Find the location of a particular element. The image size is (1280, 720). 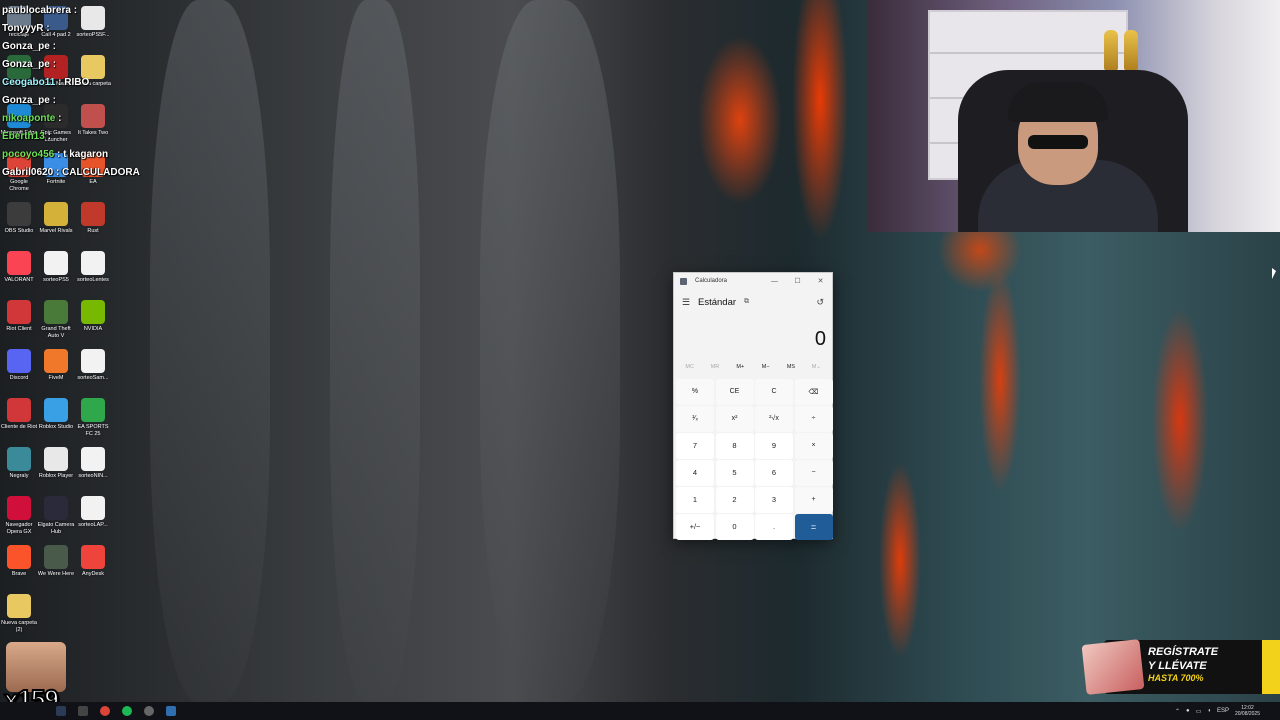

calculator-key: 4 is located at coordinates (695, 473).